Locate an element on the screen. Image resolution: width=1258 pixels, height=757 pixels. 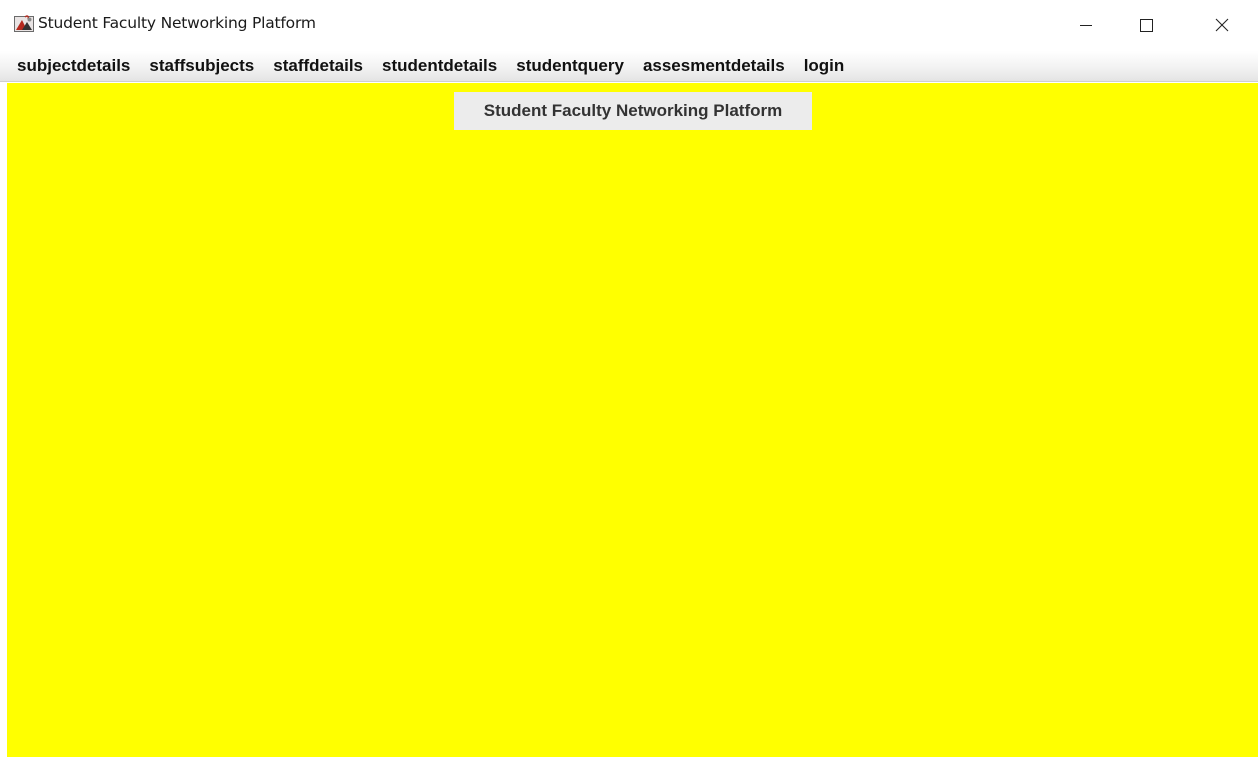
window-title: Student Faculty Networking Platform is located at coordinates (177, 23).